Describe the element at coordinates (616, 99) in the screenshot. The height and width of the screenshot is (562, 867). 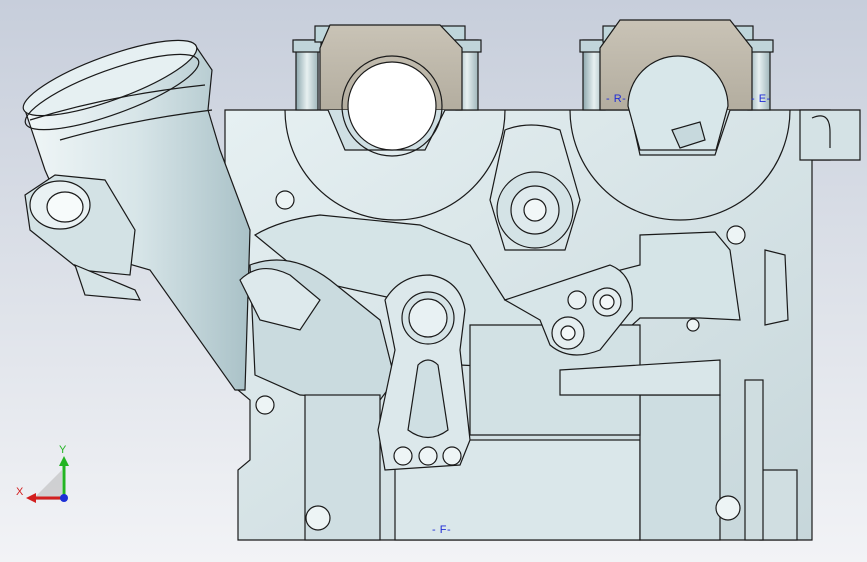
I see `section-label-r: - R-` at that location.